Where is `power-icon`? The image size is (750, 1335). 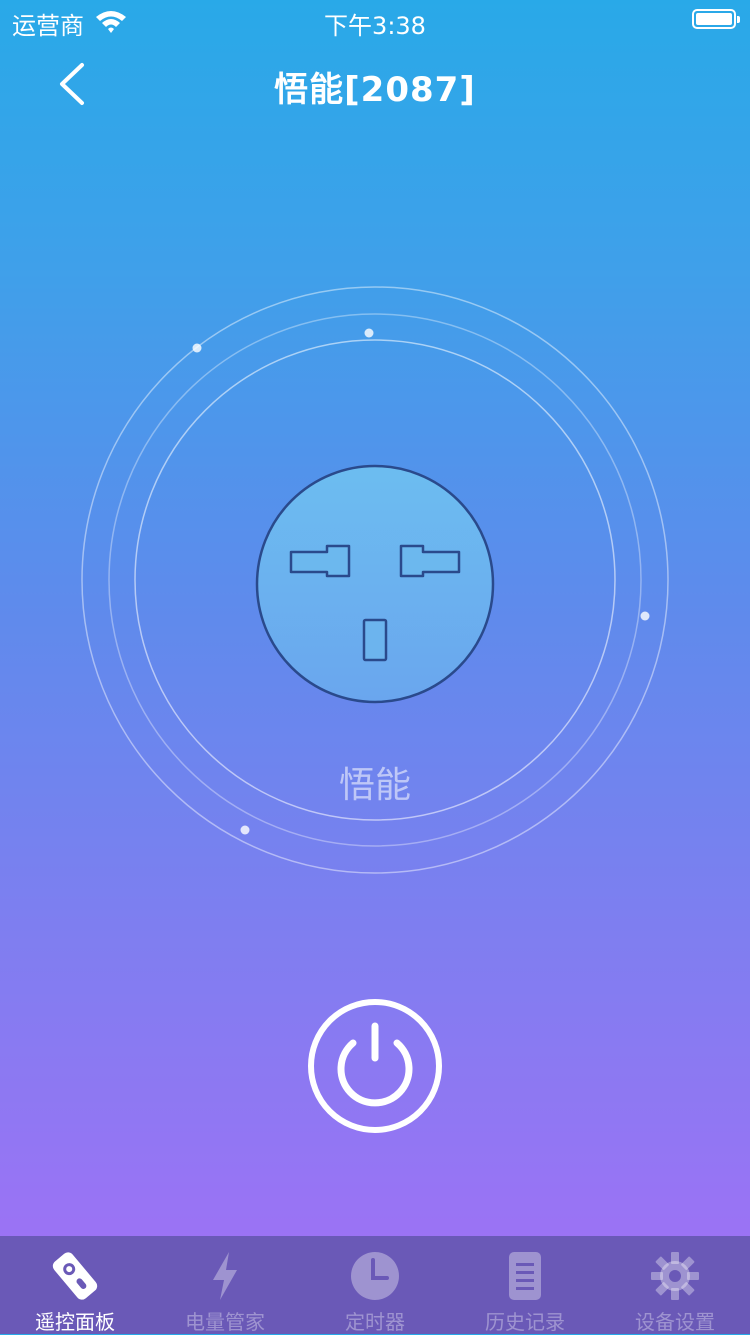
power-icon is located at coordinates (375, 1066).